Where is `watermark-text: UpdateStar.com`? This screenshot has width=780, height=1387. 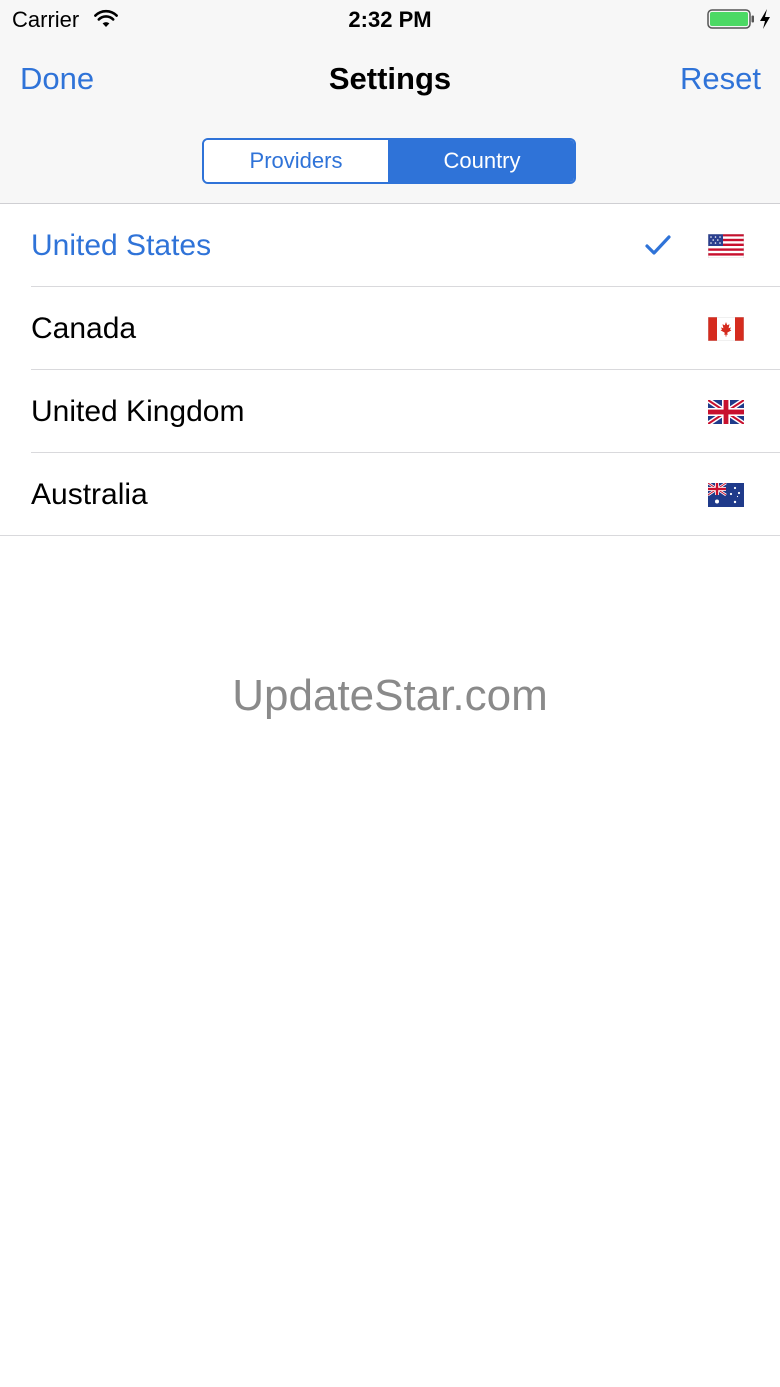
watermark-text: UpdateStar.com is located at coordinates (390, 695).